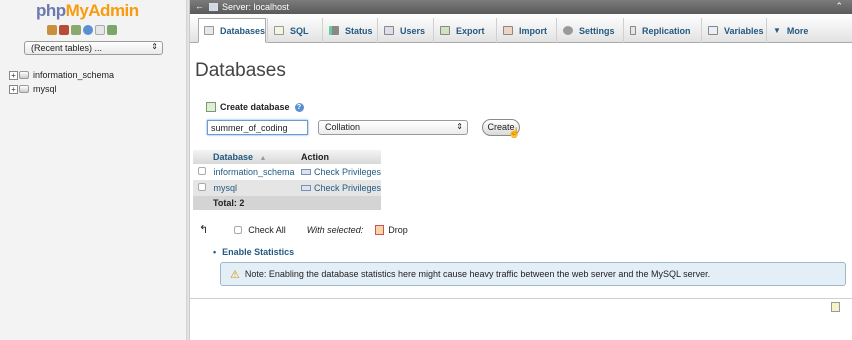 The image size is (852, 340). I want to click on with-selected-label: With selected:, so click(335, 229).